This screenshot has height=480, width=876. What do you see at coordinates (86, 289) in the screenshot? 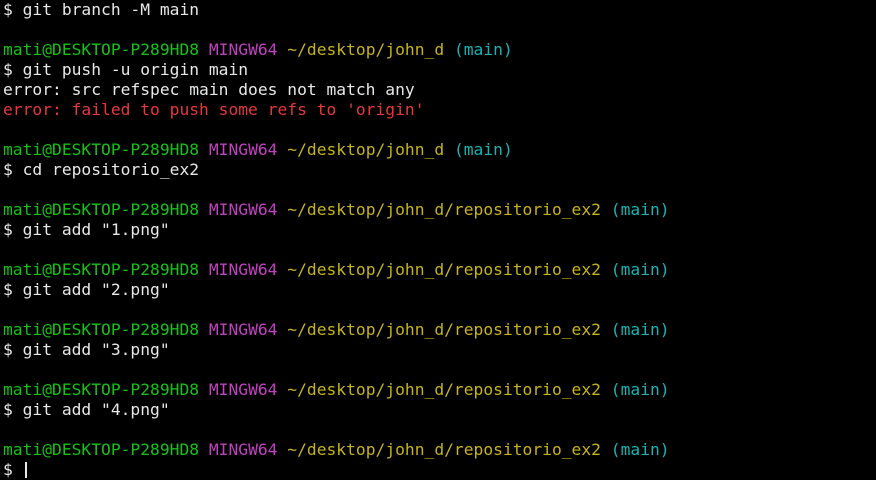
I see `command-line: $ git add "2.png"` at bounding box center [86, 289].